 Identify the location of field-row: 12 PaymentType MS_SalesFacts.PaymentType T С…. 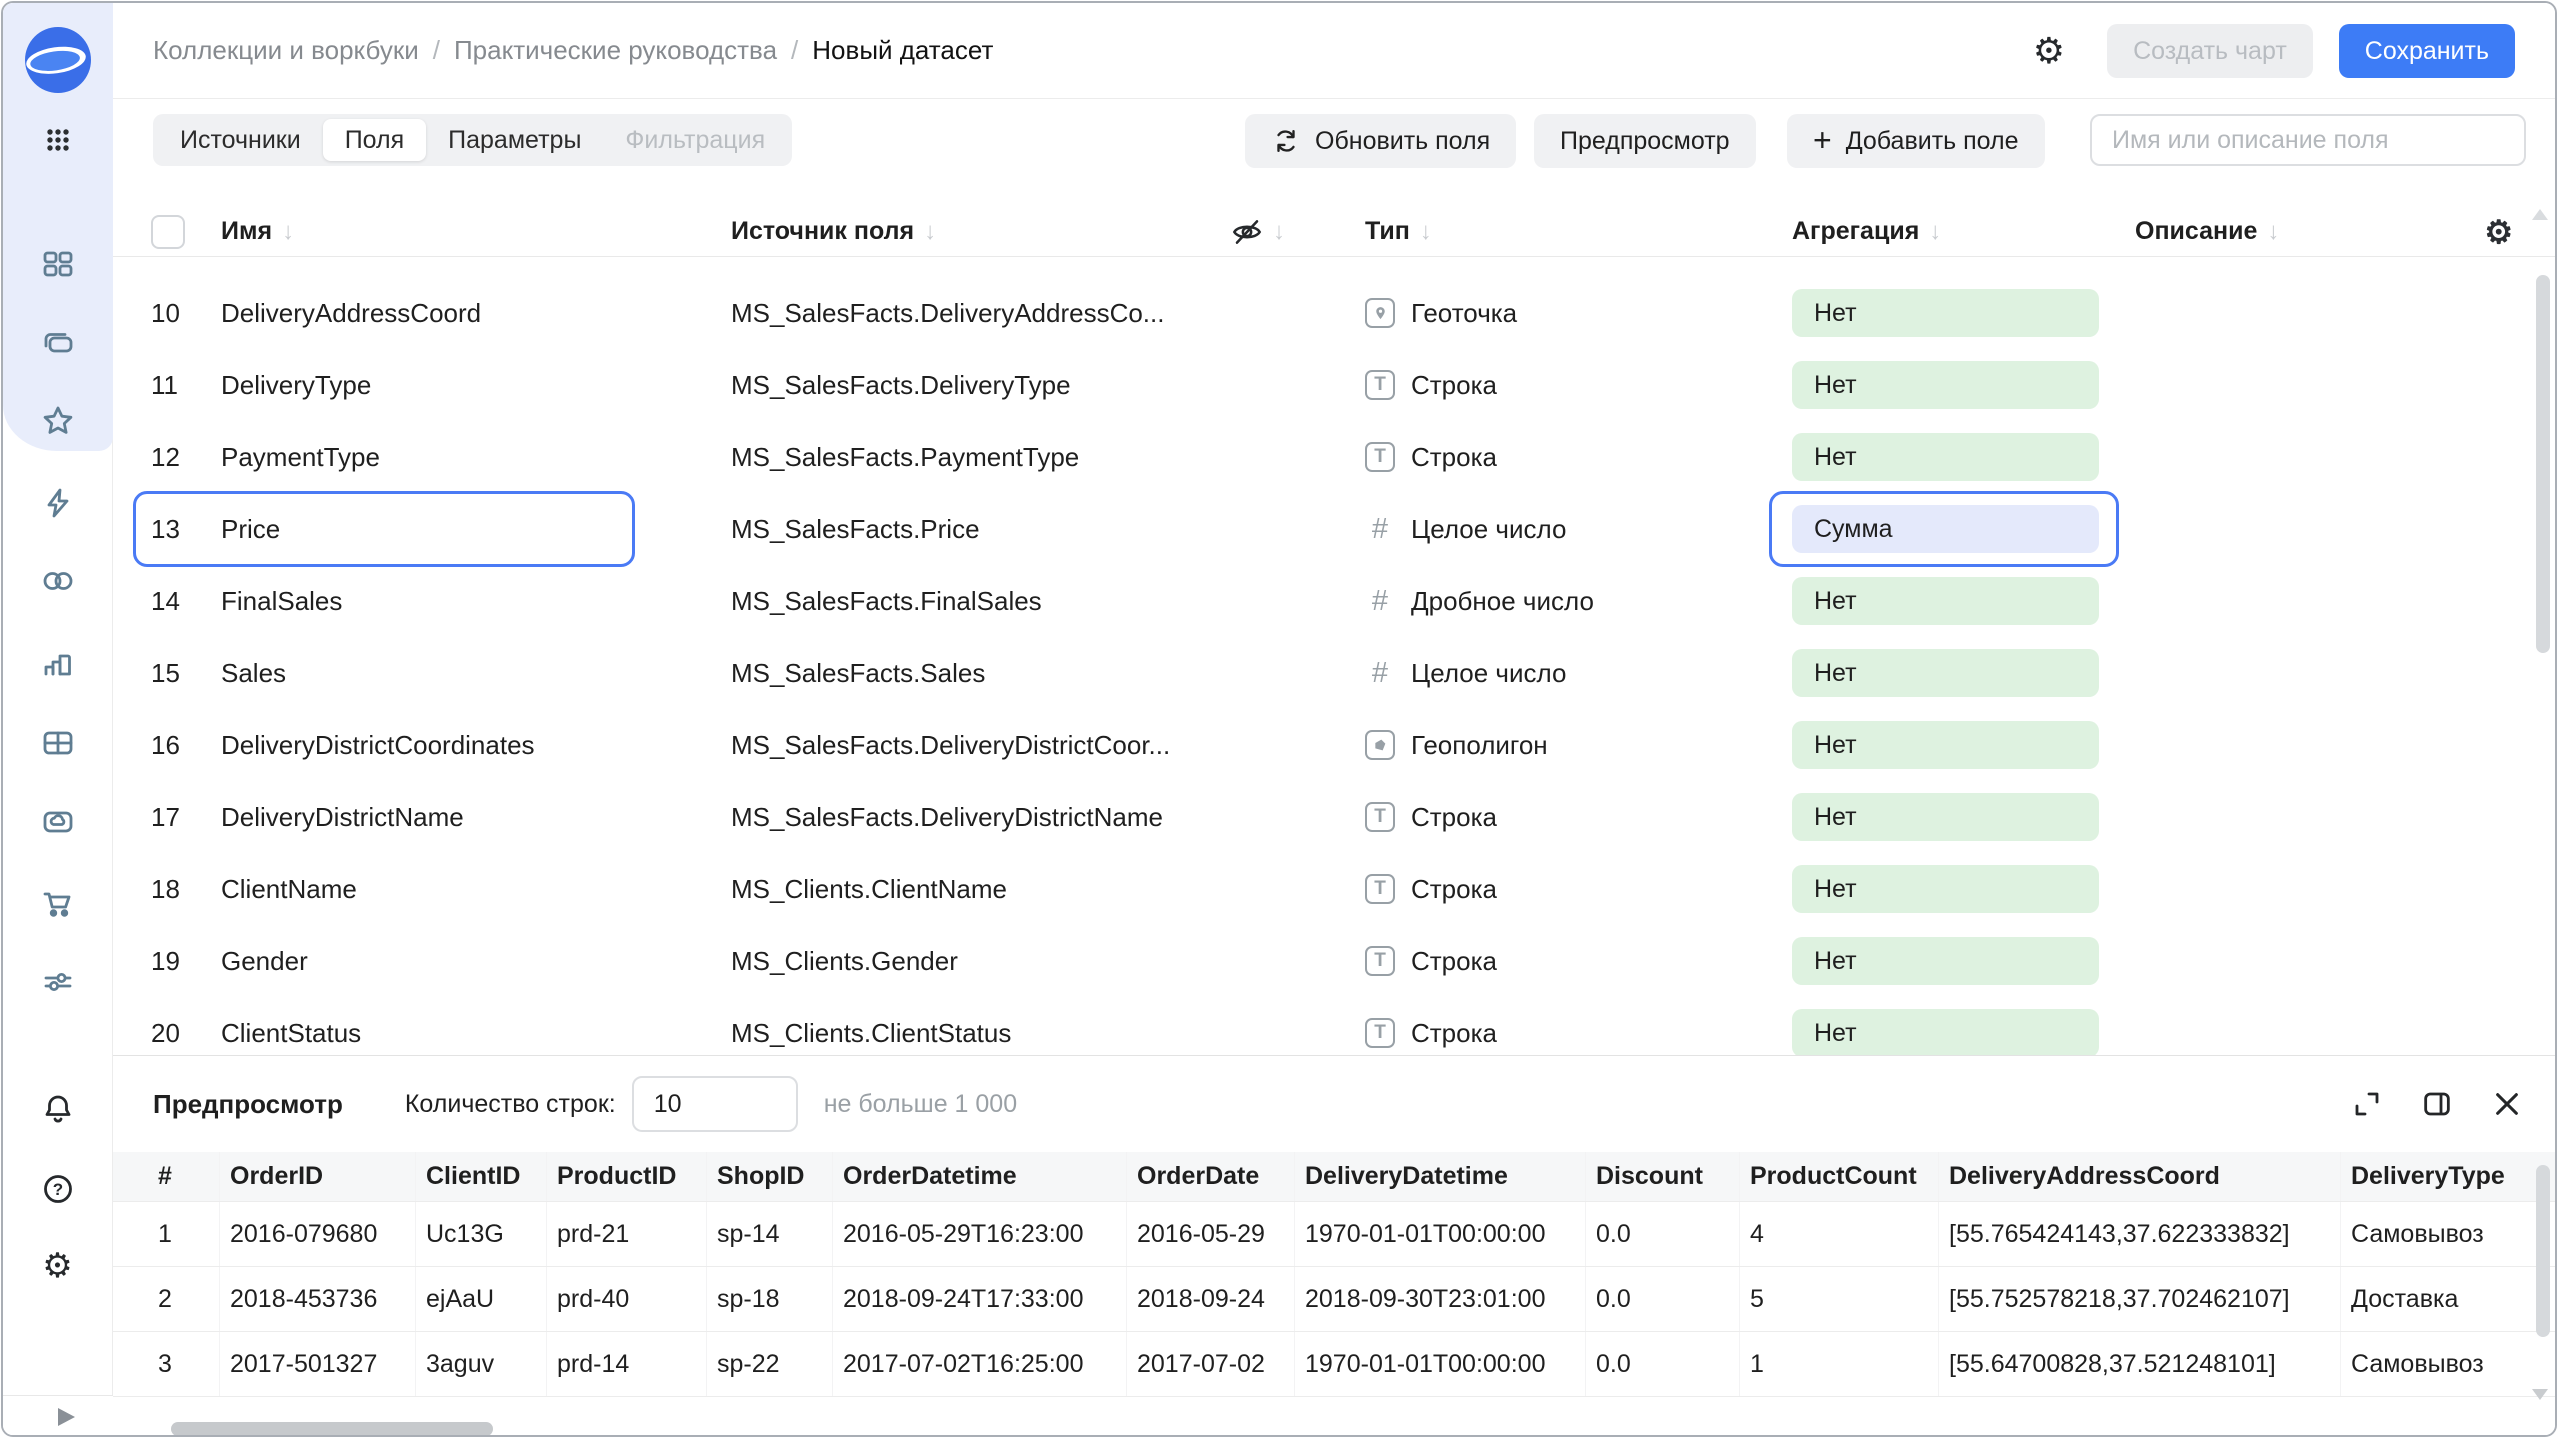
(1334, 457).